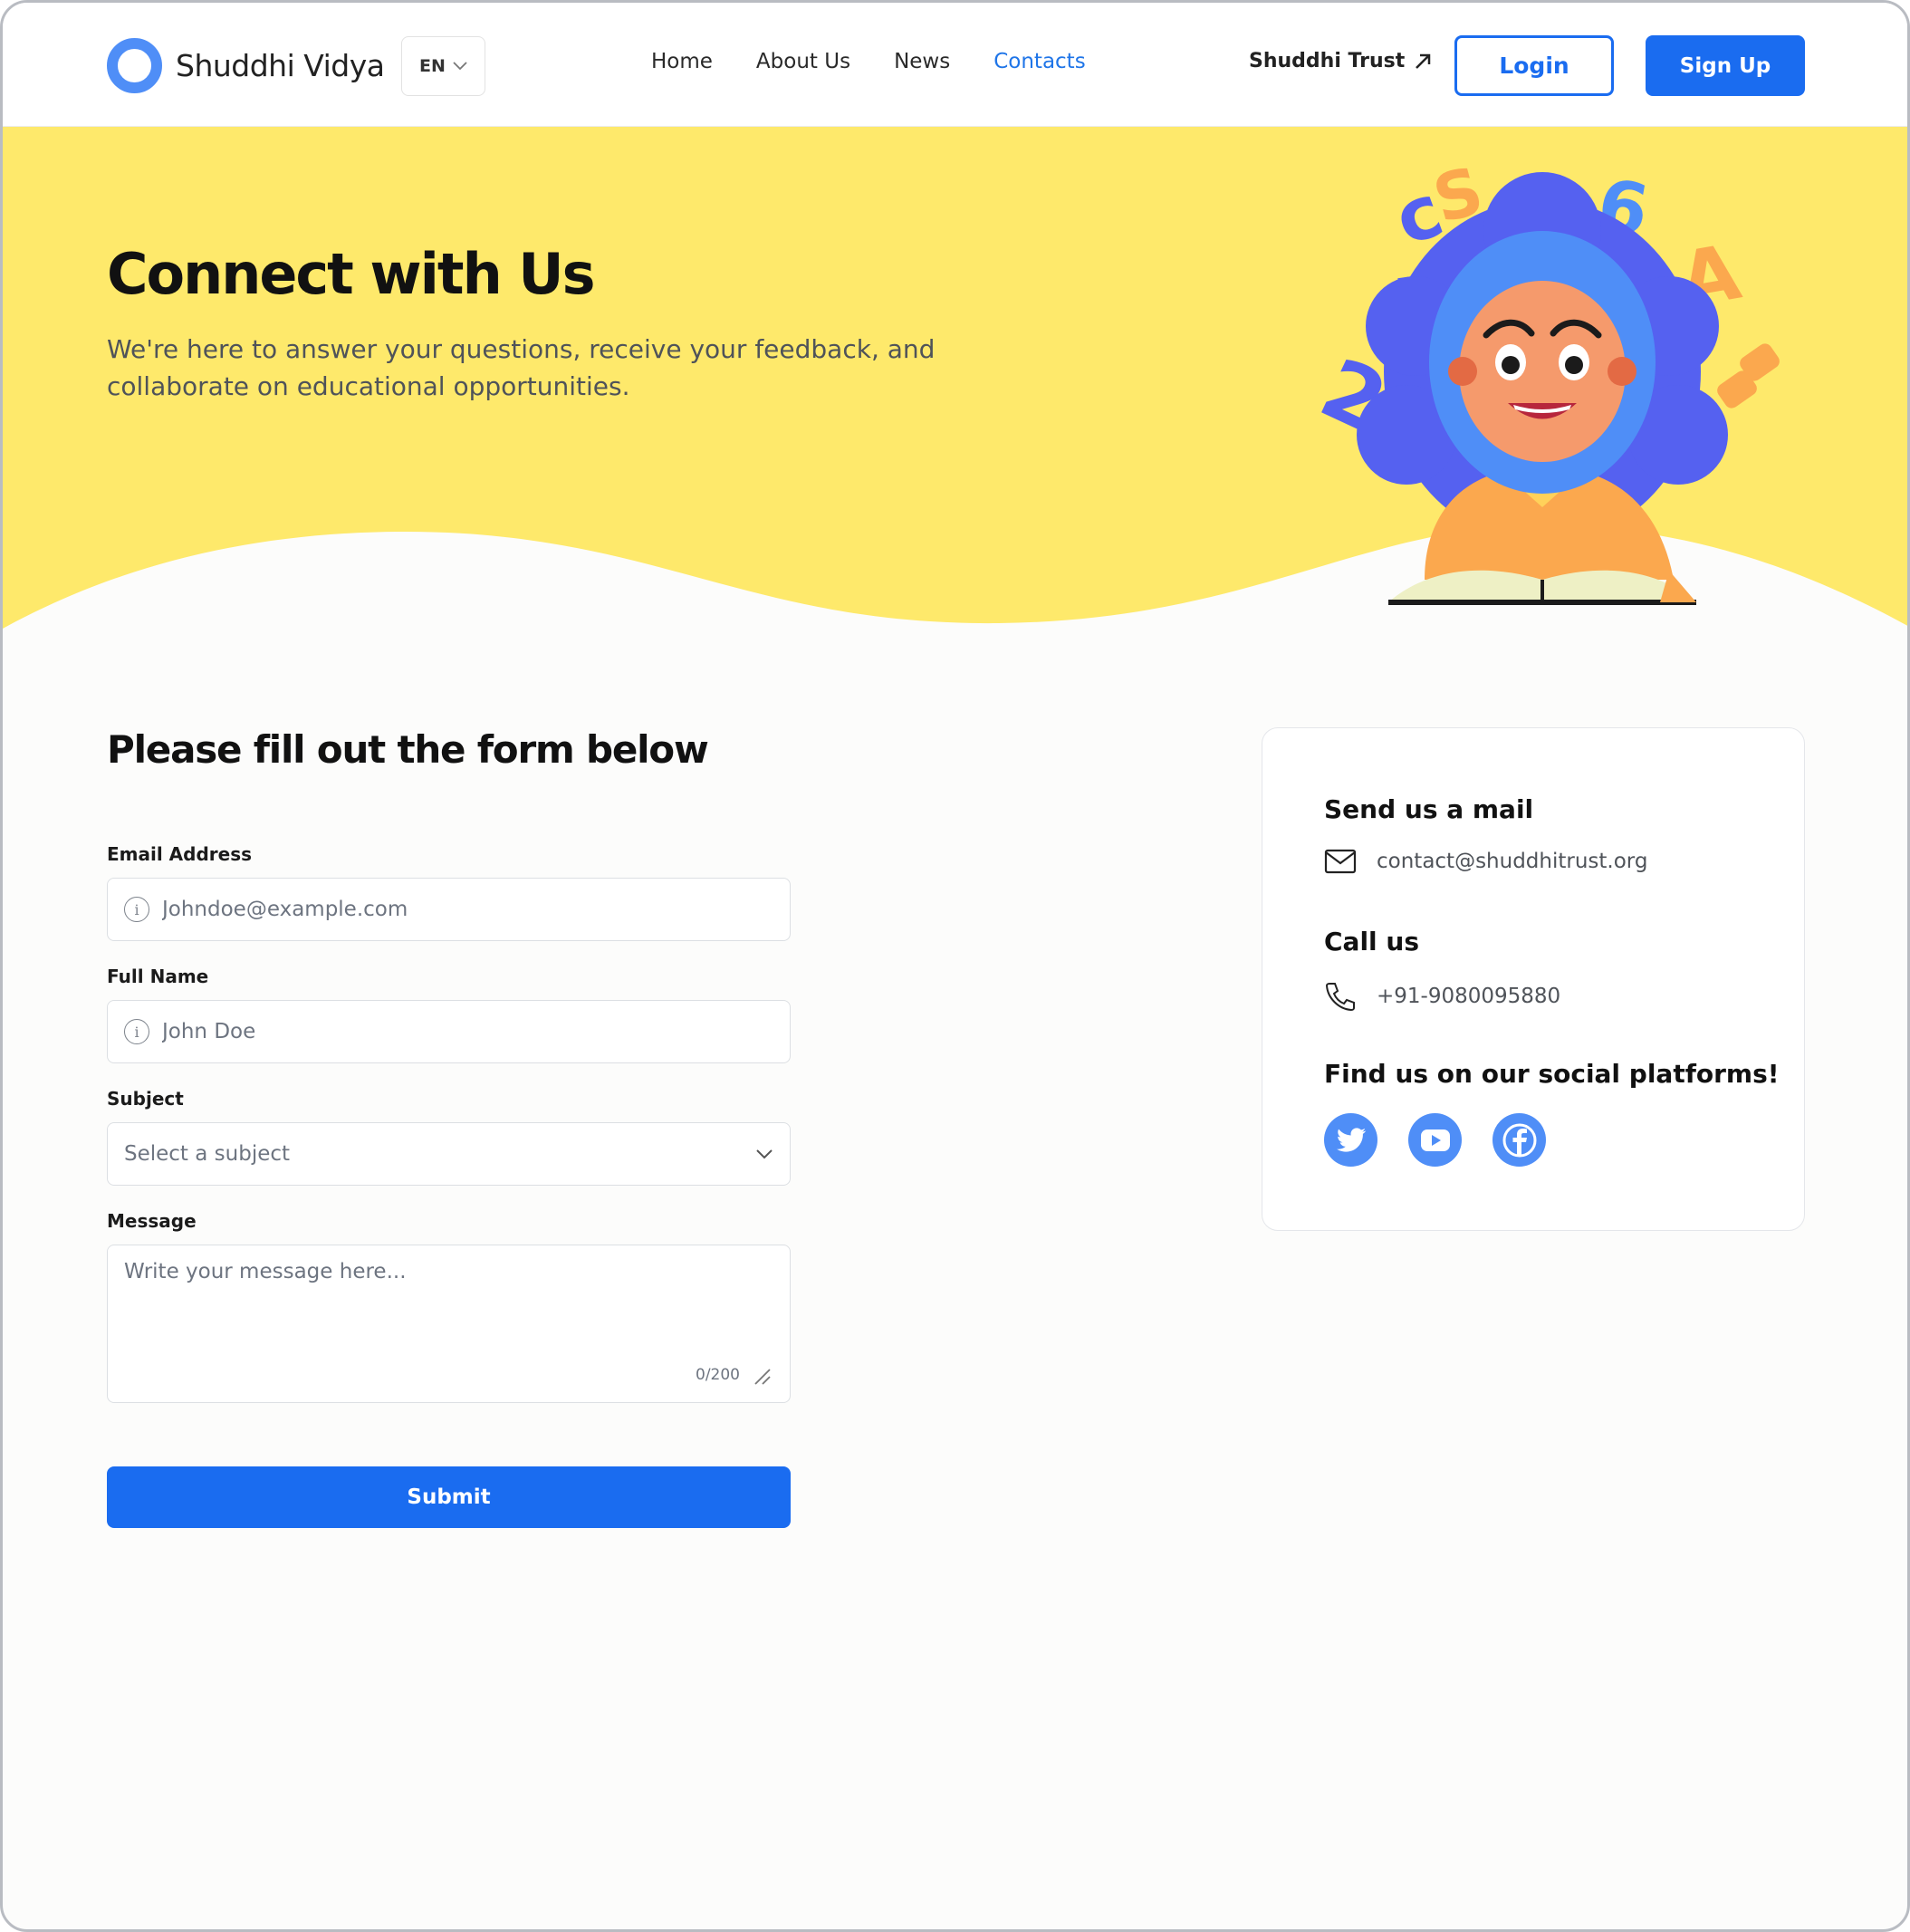  I want to click on email-label: Email Address, so click(180, 854).